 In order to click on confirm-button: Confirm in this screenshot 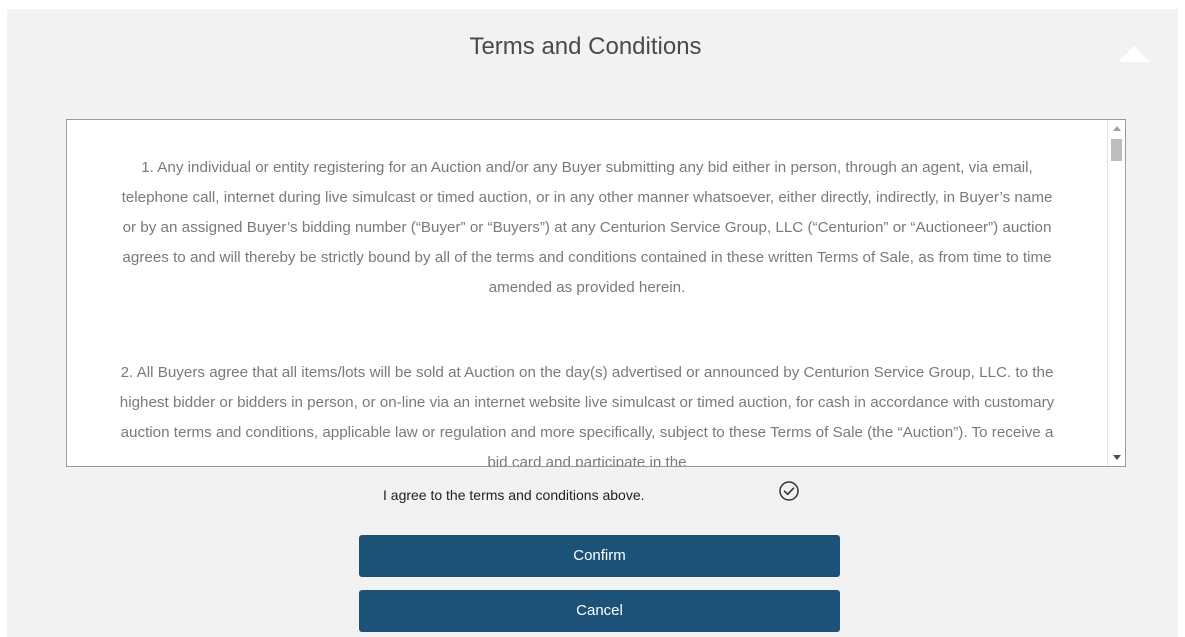, I will do `click(599, 556)`.